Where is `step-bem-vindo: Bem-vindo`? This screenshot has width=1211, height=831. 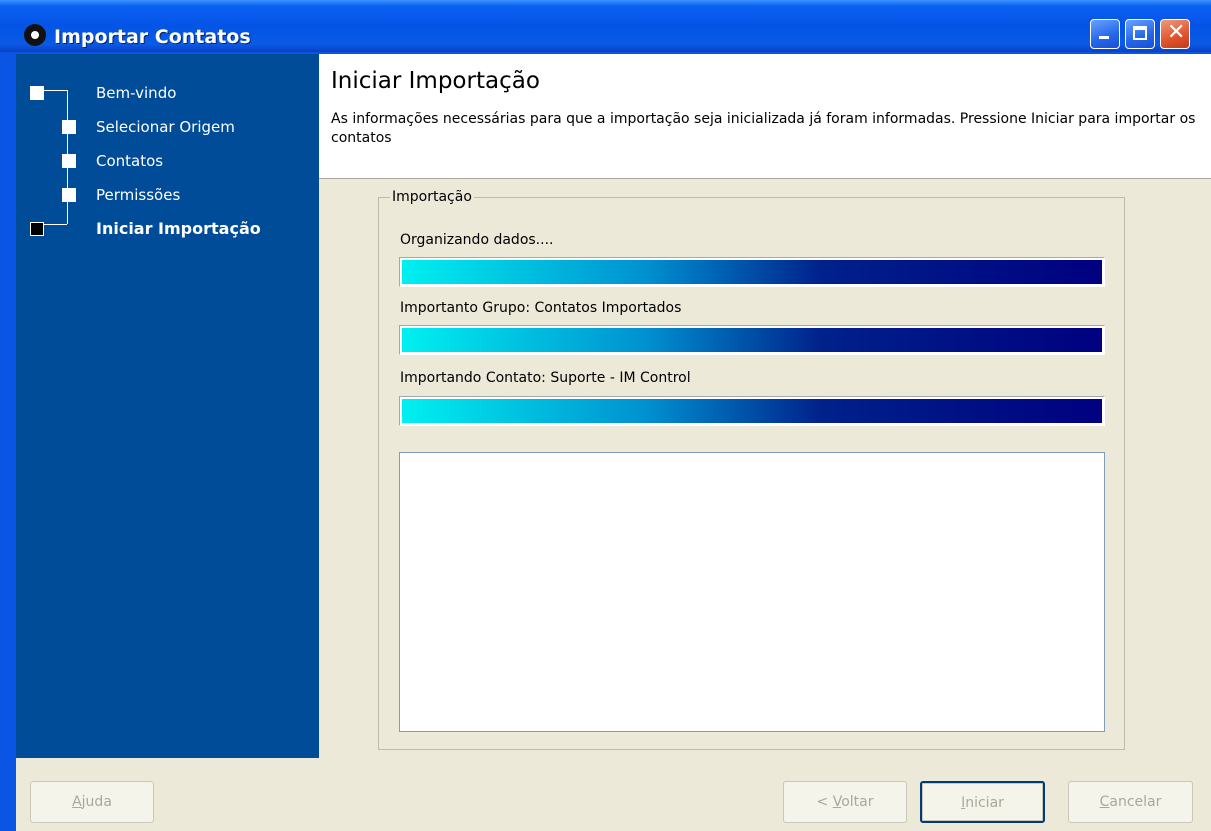 step-bem-vindo: Bem-vindo is located at coordinates (136, 93).